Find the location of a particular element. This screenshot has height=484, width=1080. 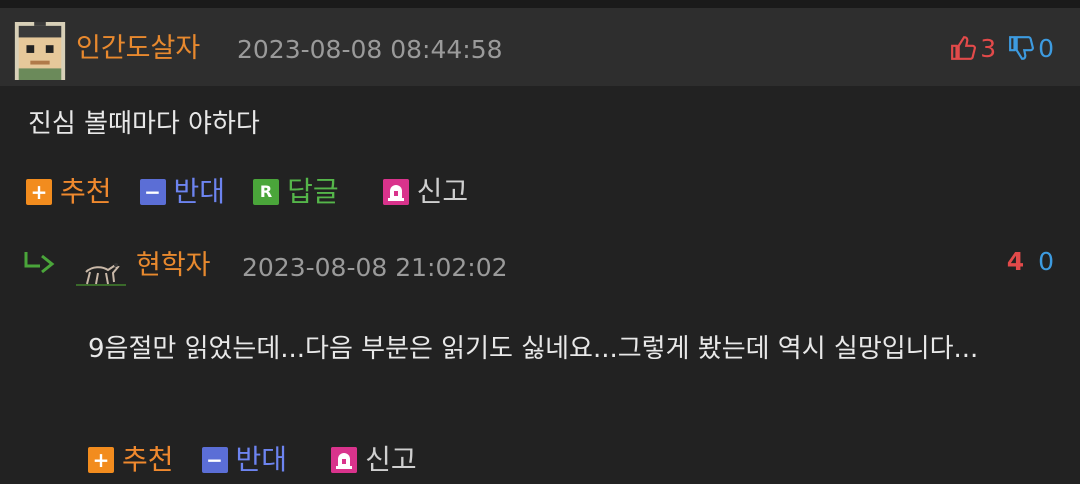

reply-recommend-button: + 추천 is located at coordinates (131, 460).